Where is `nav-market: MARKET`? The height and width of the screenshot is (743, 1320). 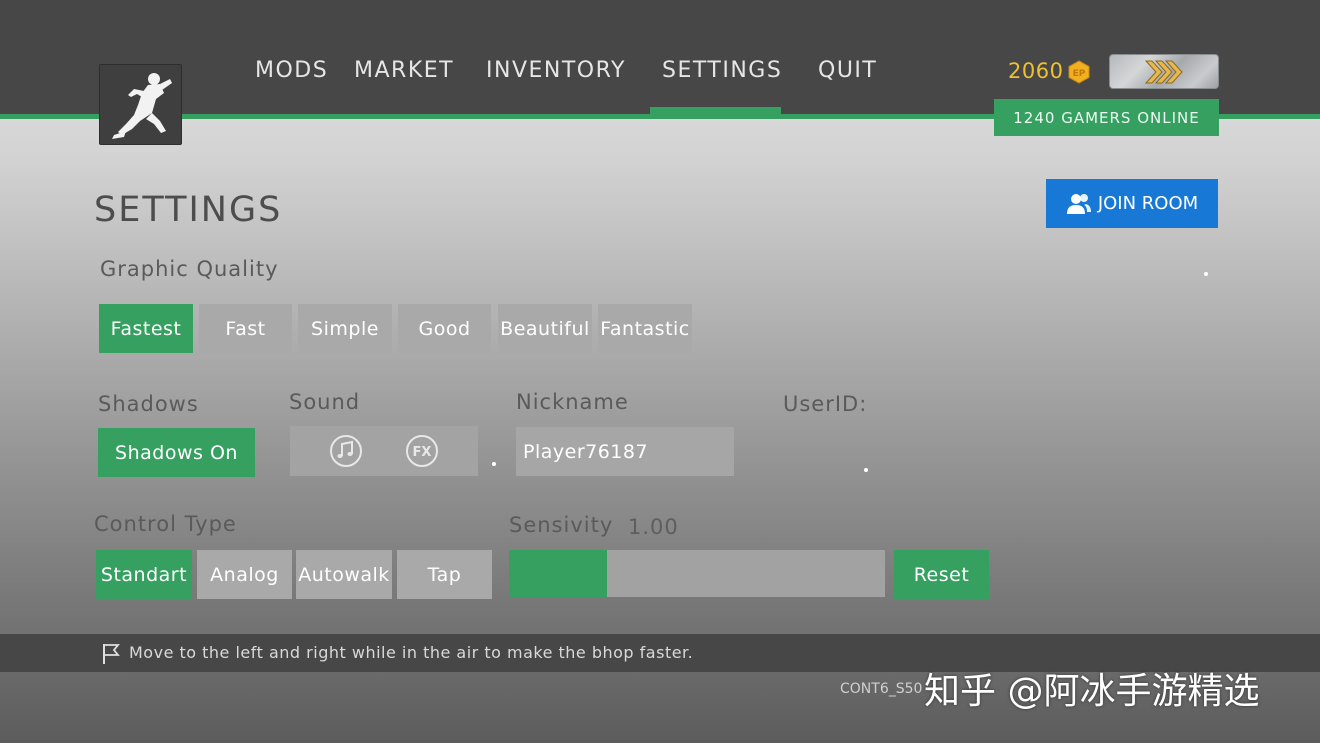
nav-market: MARKET is located at coordinates (404, 73).